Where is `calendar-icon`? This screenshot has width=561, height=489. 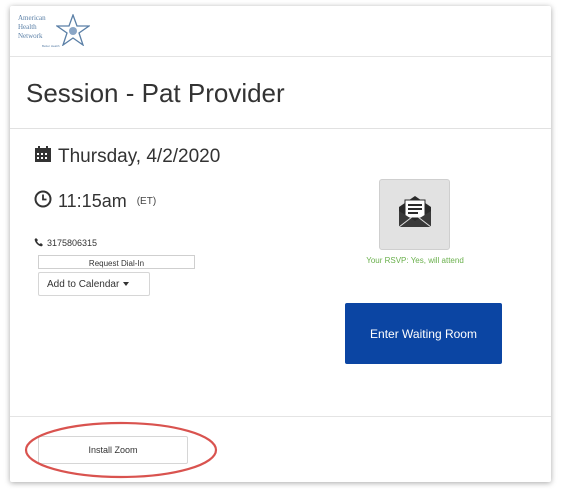
calendar-icon is located at coordinates (43, 157).